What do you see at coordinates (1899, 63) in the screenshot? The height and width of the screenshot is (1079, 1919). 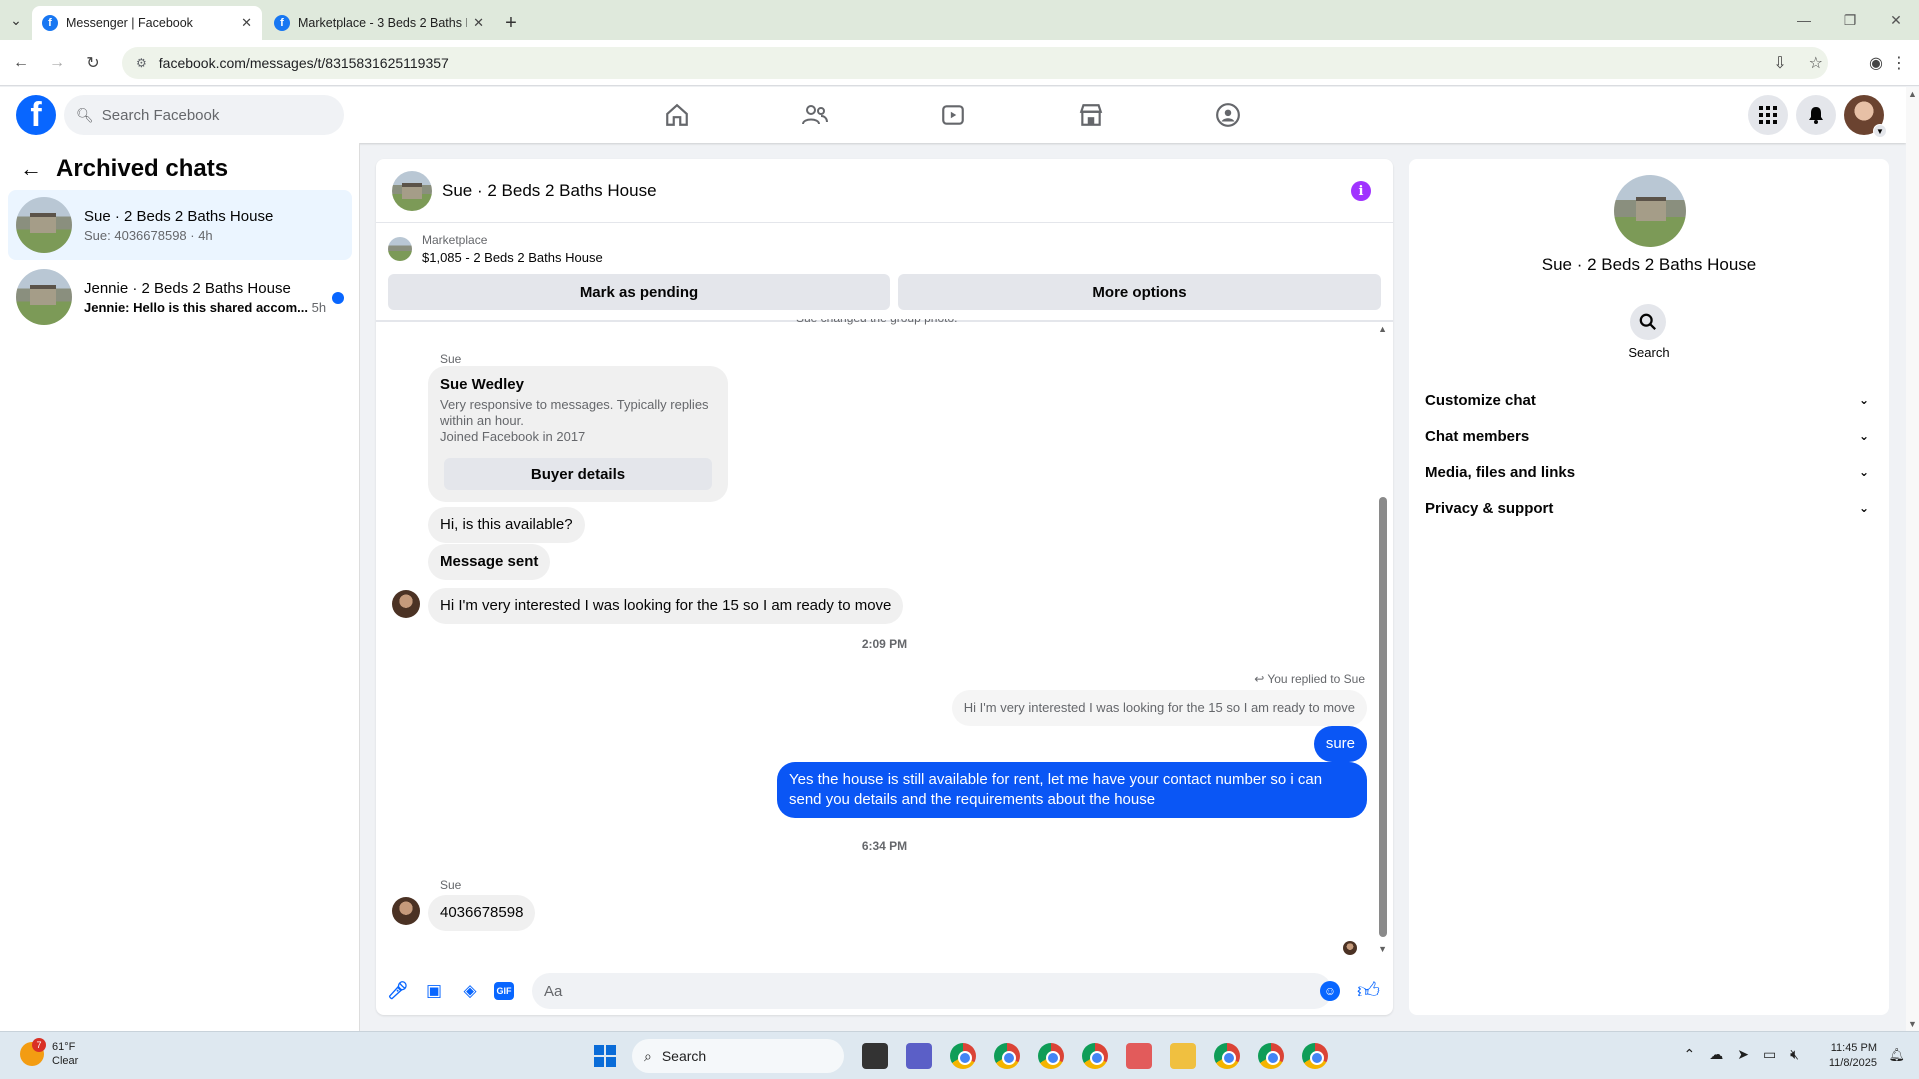 I see `chrome-menu-icon: ⋮` at bounding box center [1899, 63].